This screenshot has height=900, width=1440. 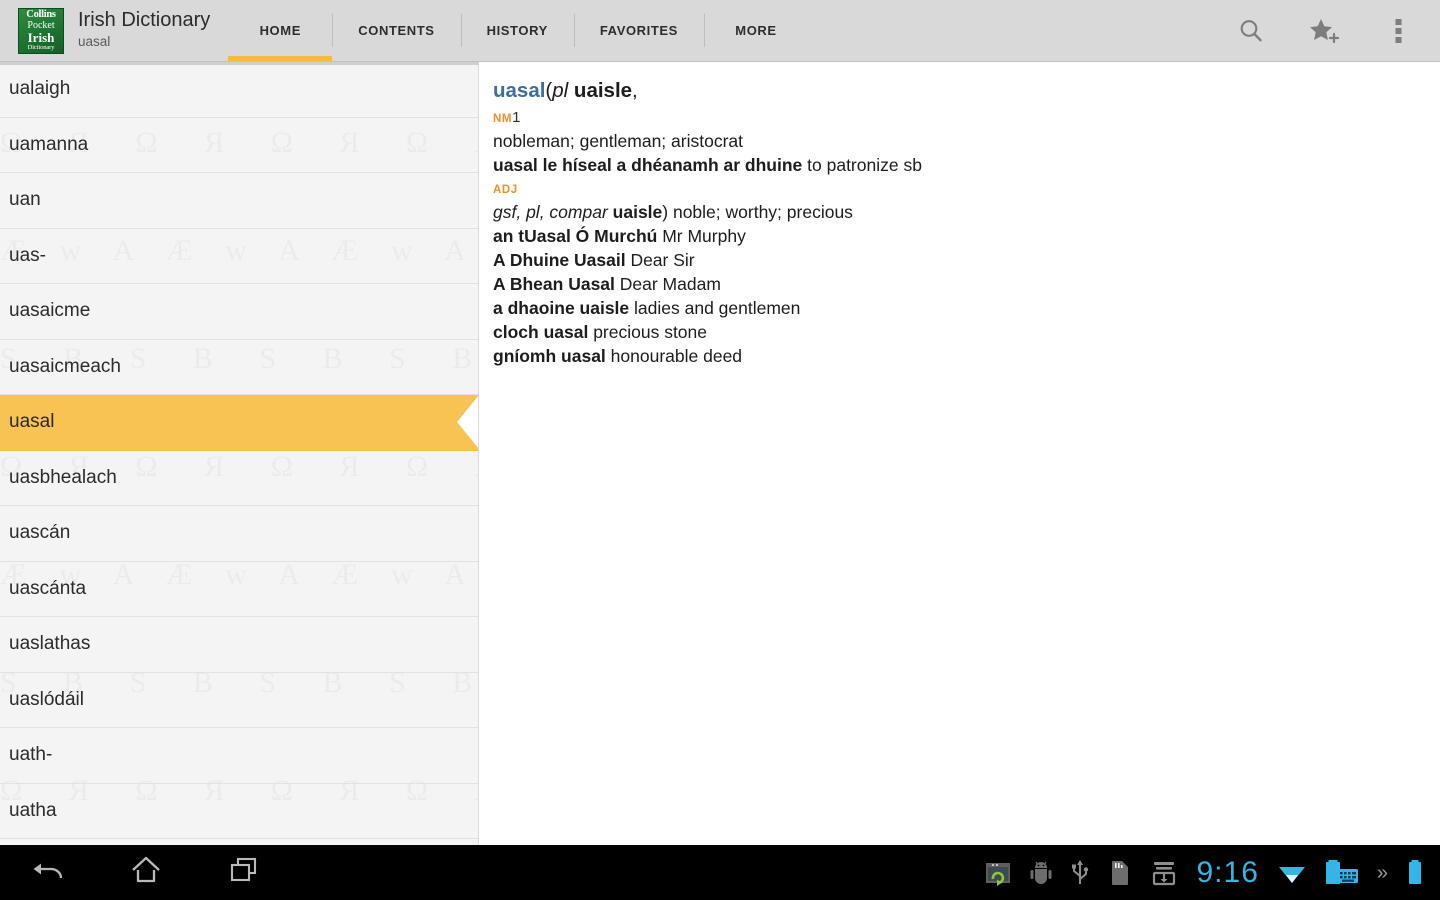 What do you see at coordinates (519, 90) in the screenshot?
I see `entry-headword: uasal` at bounding box center [519, 90].